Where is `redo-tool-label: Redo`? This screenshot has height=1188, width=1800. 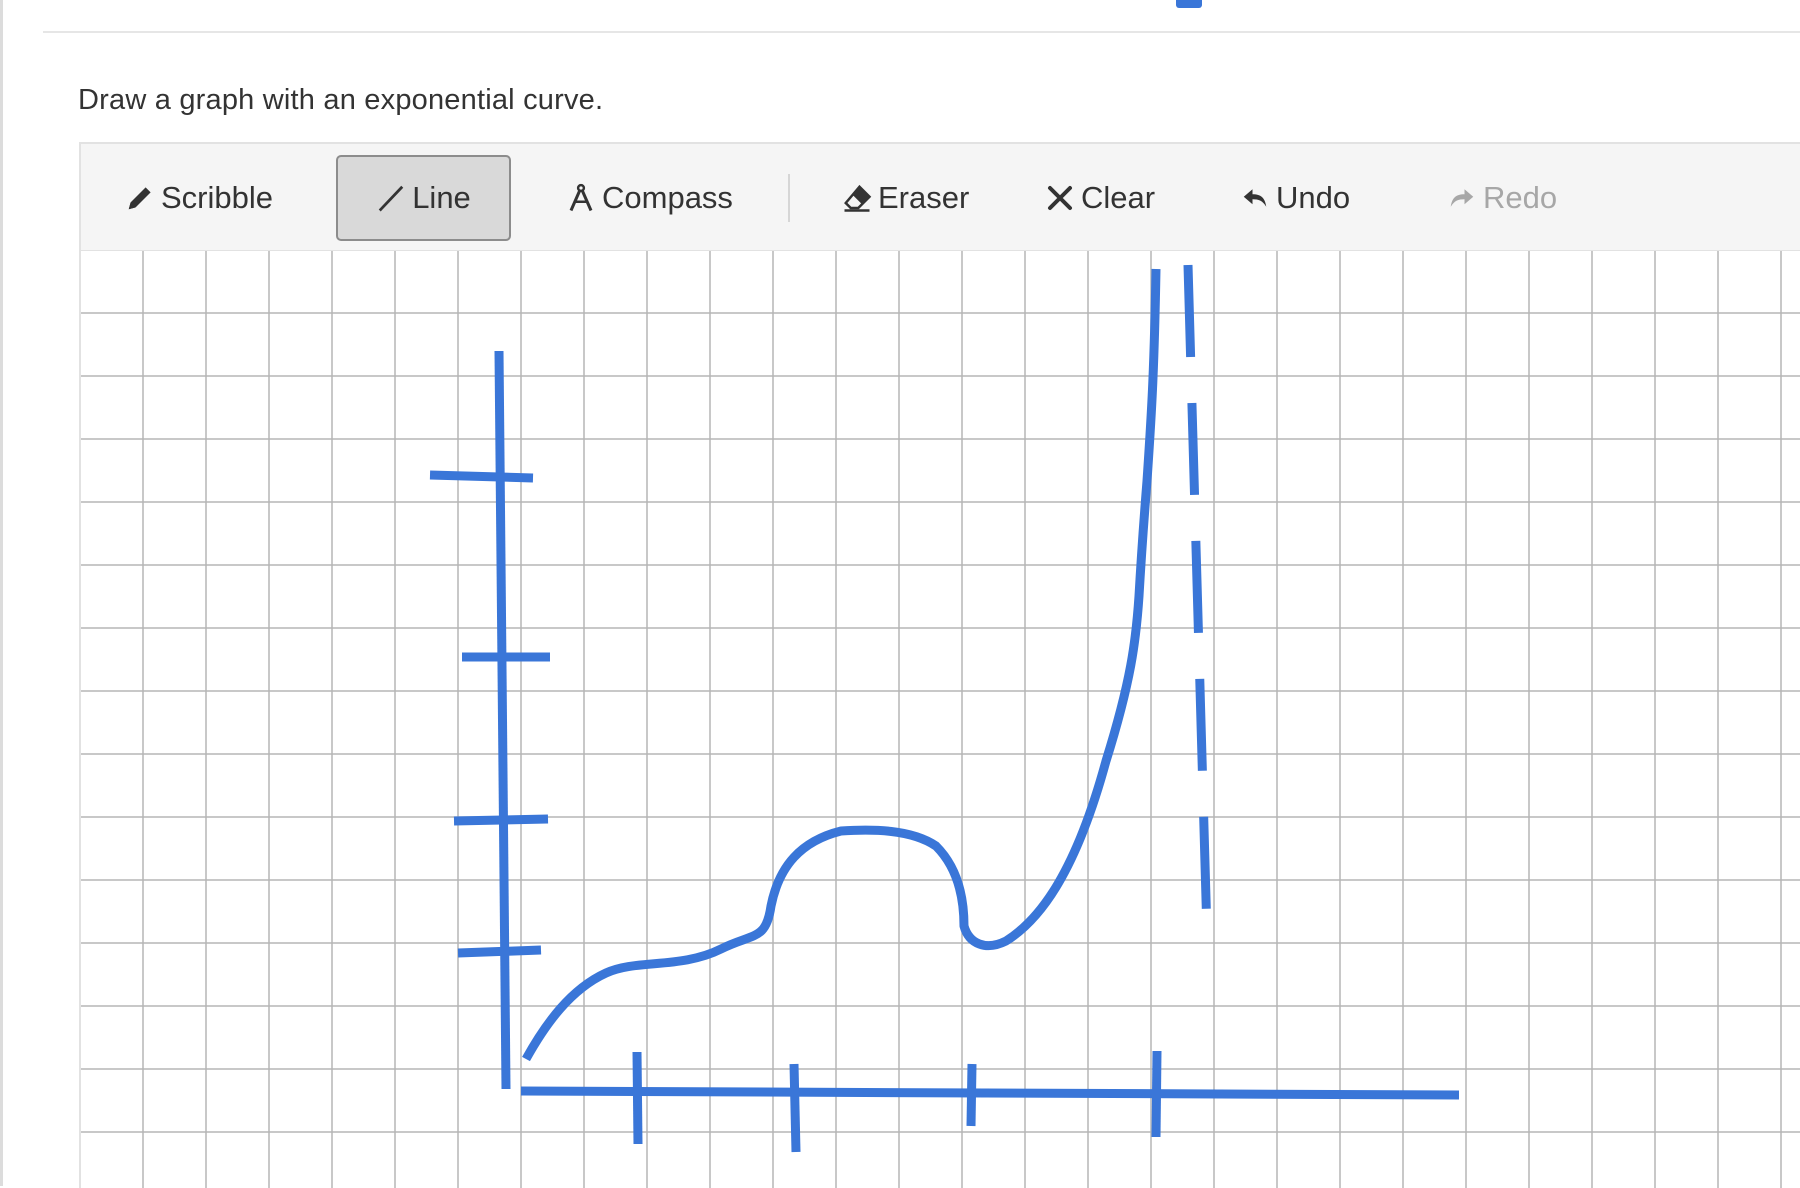
redo-tool-label: Redo is located at coordinates (1520, 197).